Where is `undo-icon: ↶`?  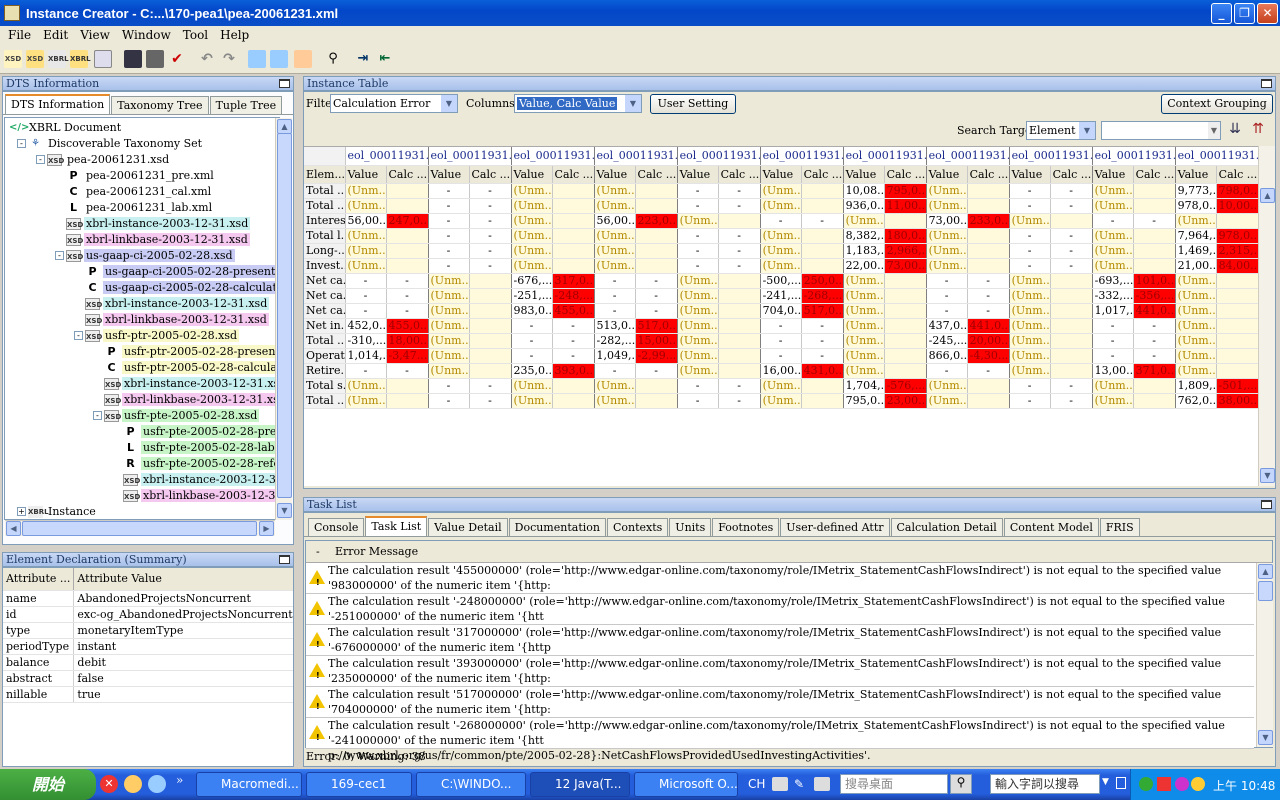
undo-icon: ↶ is located at coordinates (207, 59).